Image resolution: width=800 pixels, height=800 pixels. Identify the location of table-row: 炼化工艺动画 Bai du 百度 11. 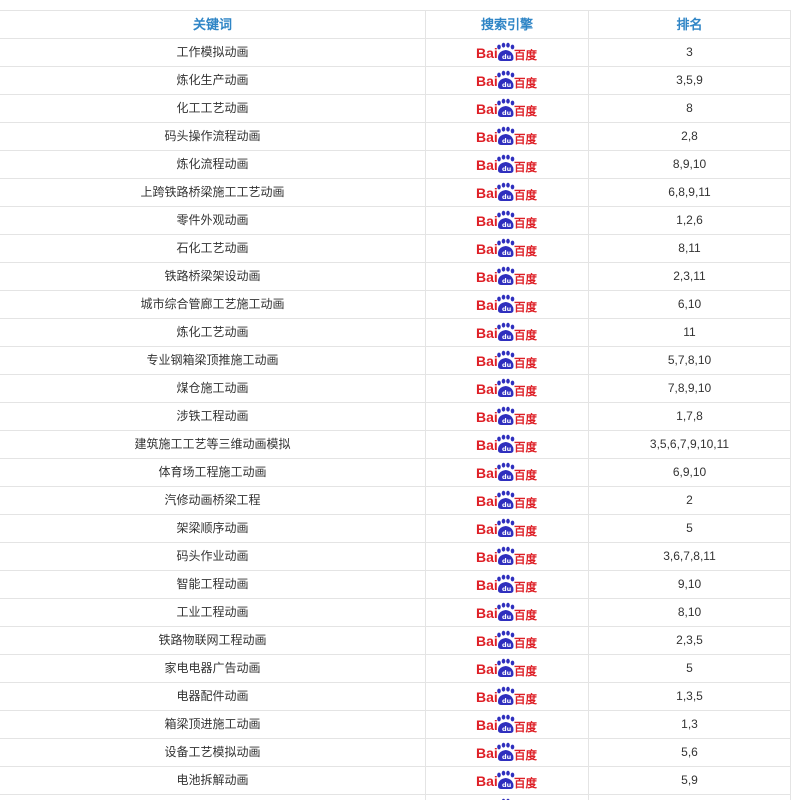
(395, 333).